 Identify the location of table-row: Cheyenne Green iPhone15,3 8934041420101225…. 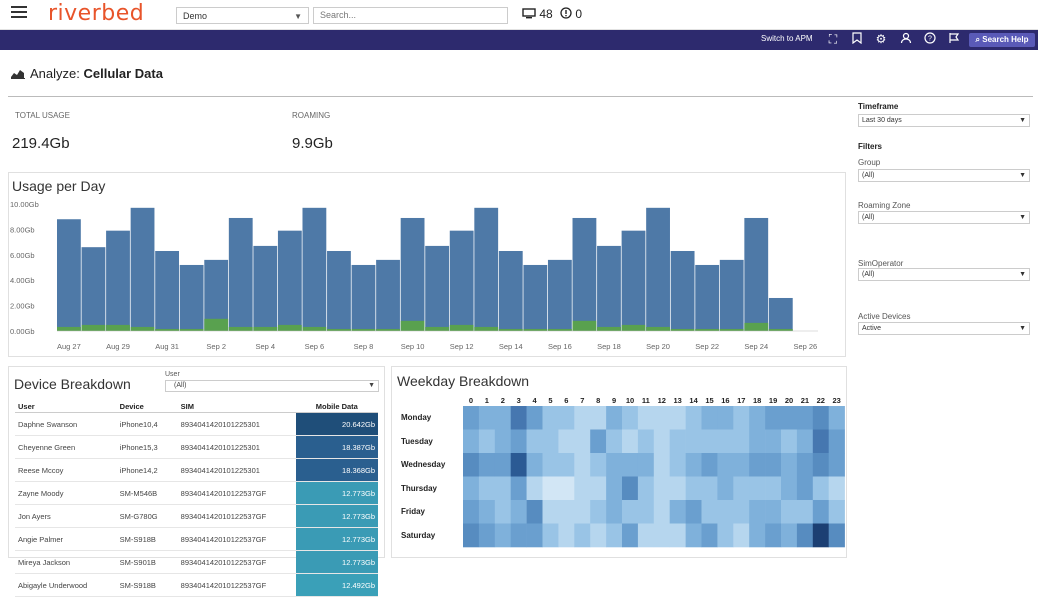
(196, 447).